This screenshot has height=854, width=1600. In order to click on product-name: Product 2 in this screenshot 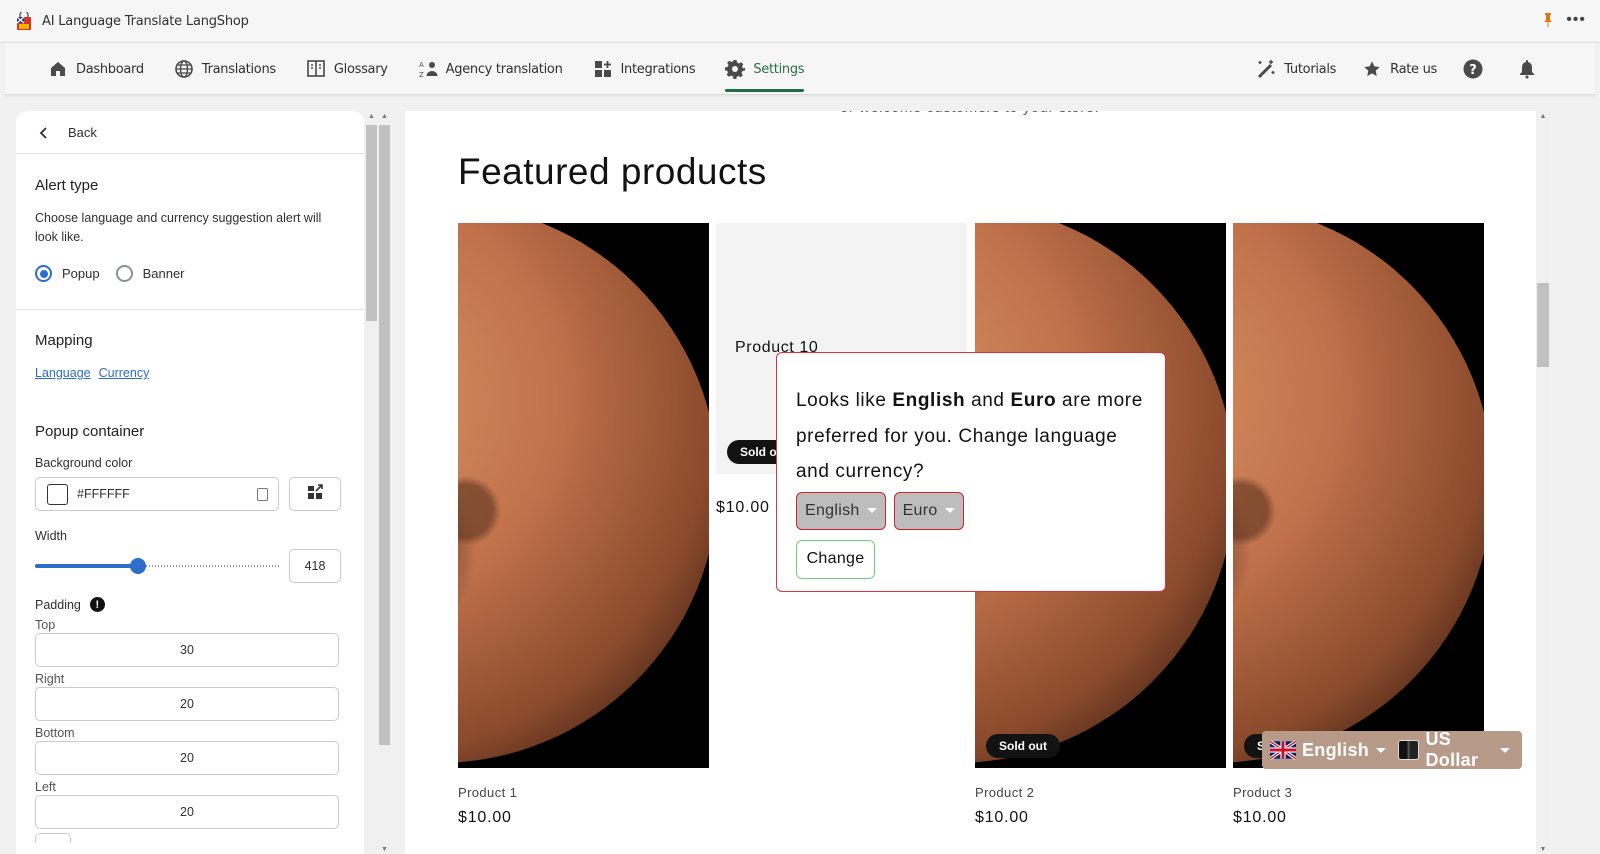, I will do `click(1100, 792)`.